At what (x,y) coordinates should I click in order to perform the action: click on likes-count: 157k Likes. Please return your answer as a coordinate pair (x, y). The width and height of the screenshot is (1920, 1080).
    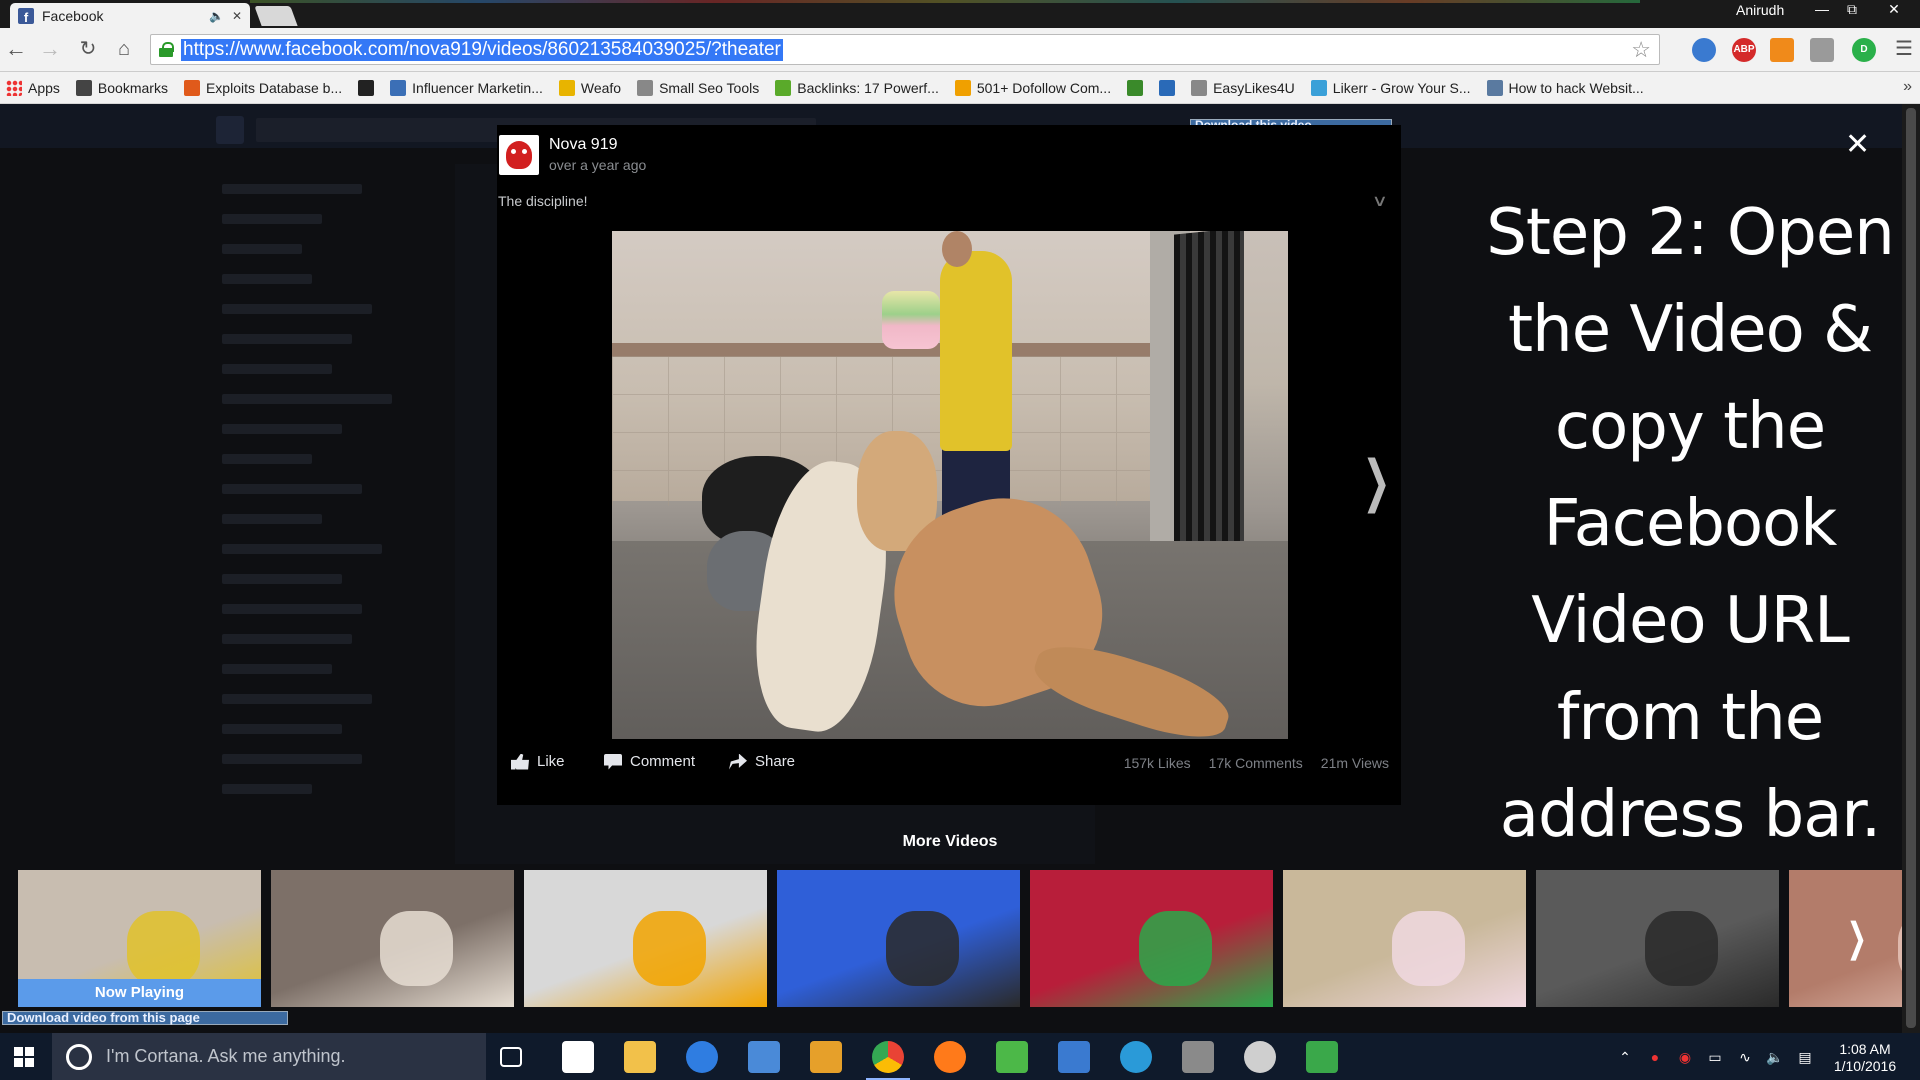
    Looking at the image, I should click on (1157, 763).